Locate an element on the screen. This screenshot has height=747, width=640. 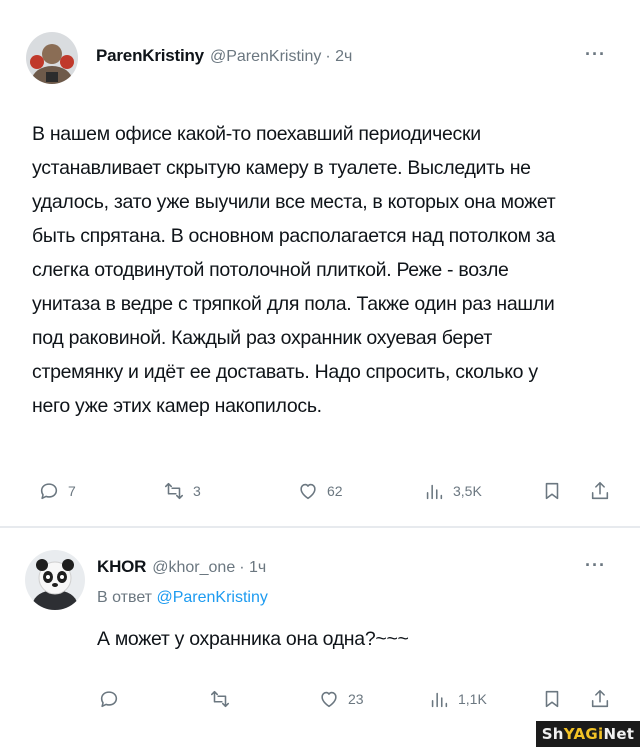
author-handle: @ParenKristiny is located at coordinates (265, 57).